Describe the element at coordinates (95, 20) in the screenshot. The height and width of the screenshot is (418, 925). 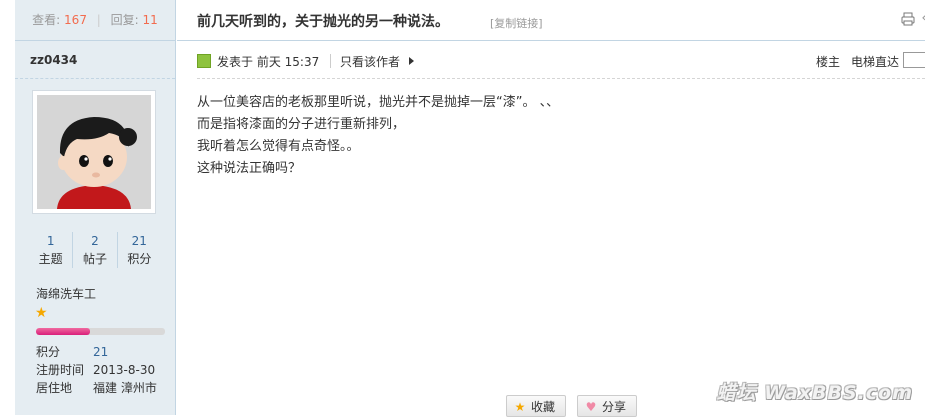
I see `thread-stats: 查看: 167 | 回复: 11` at that location.